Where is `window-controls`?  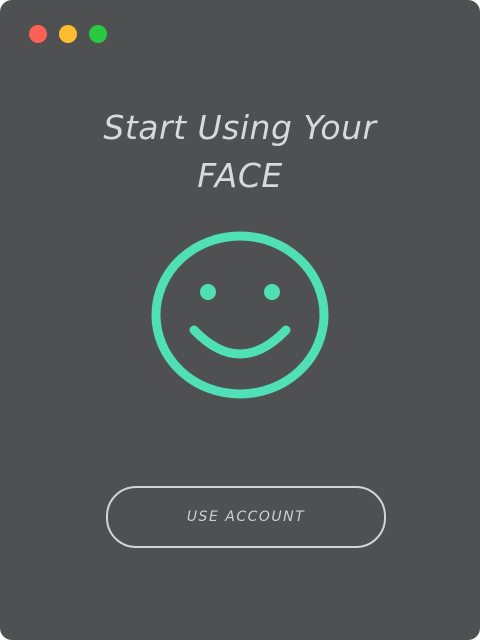 window-controls is located at coordinates (68, 34).